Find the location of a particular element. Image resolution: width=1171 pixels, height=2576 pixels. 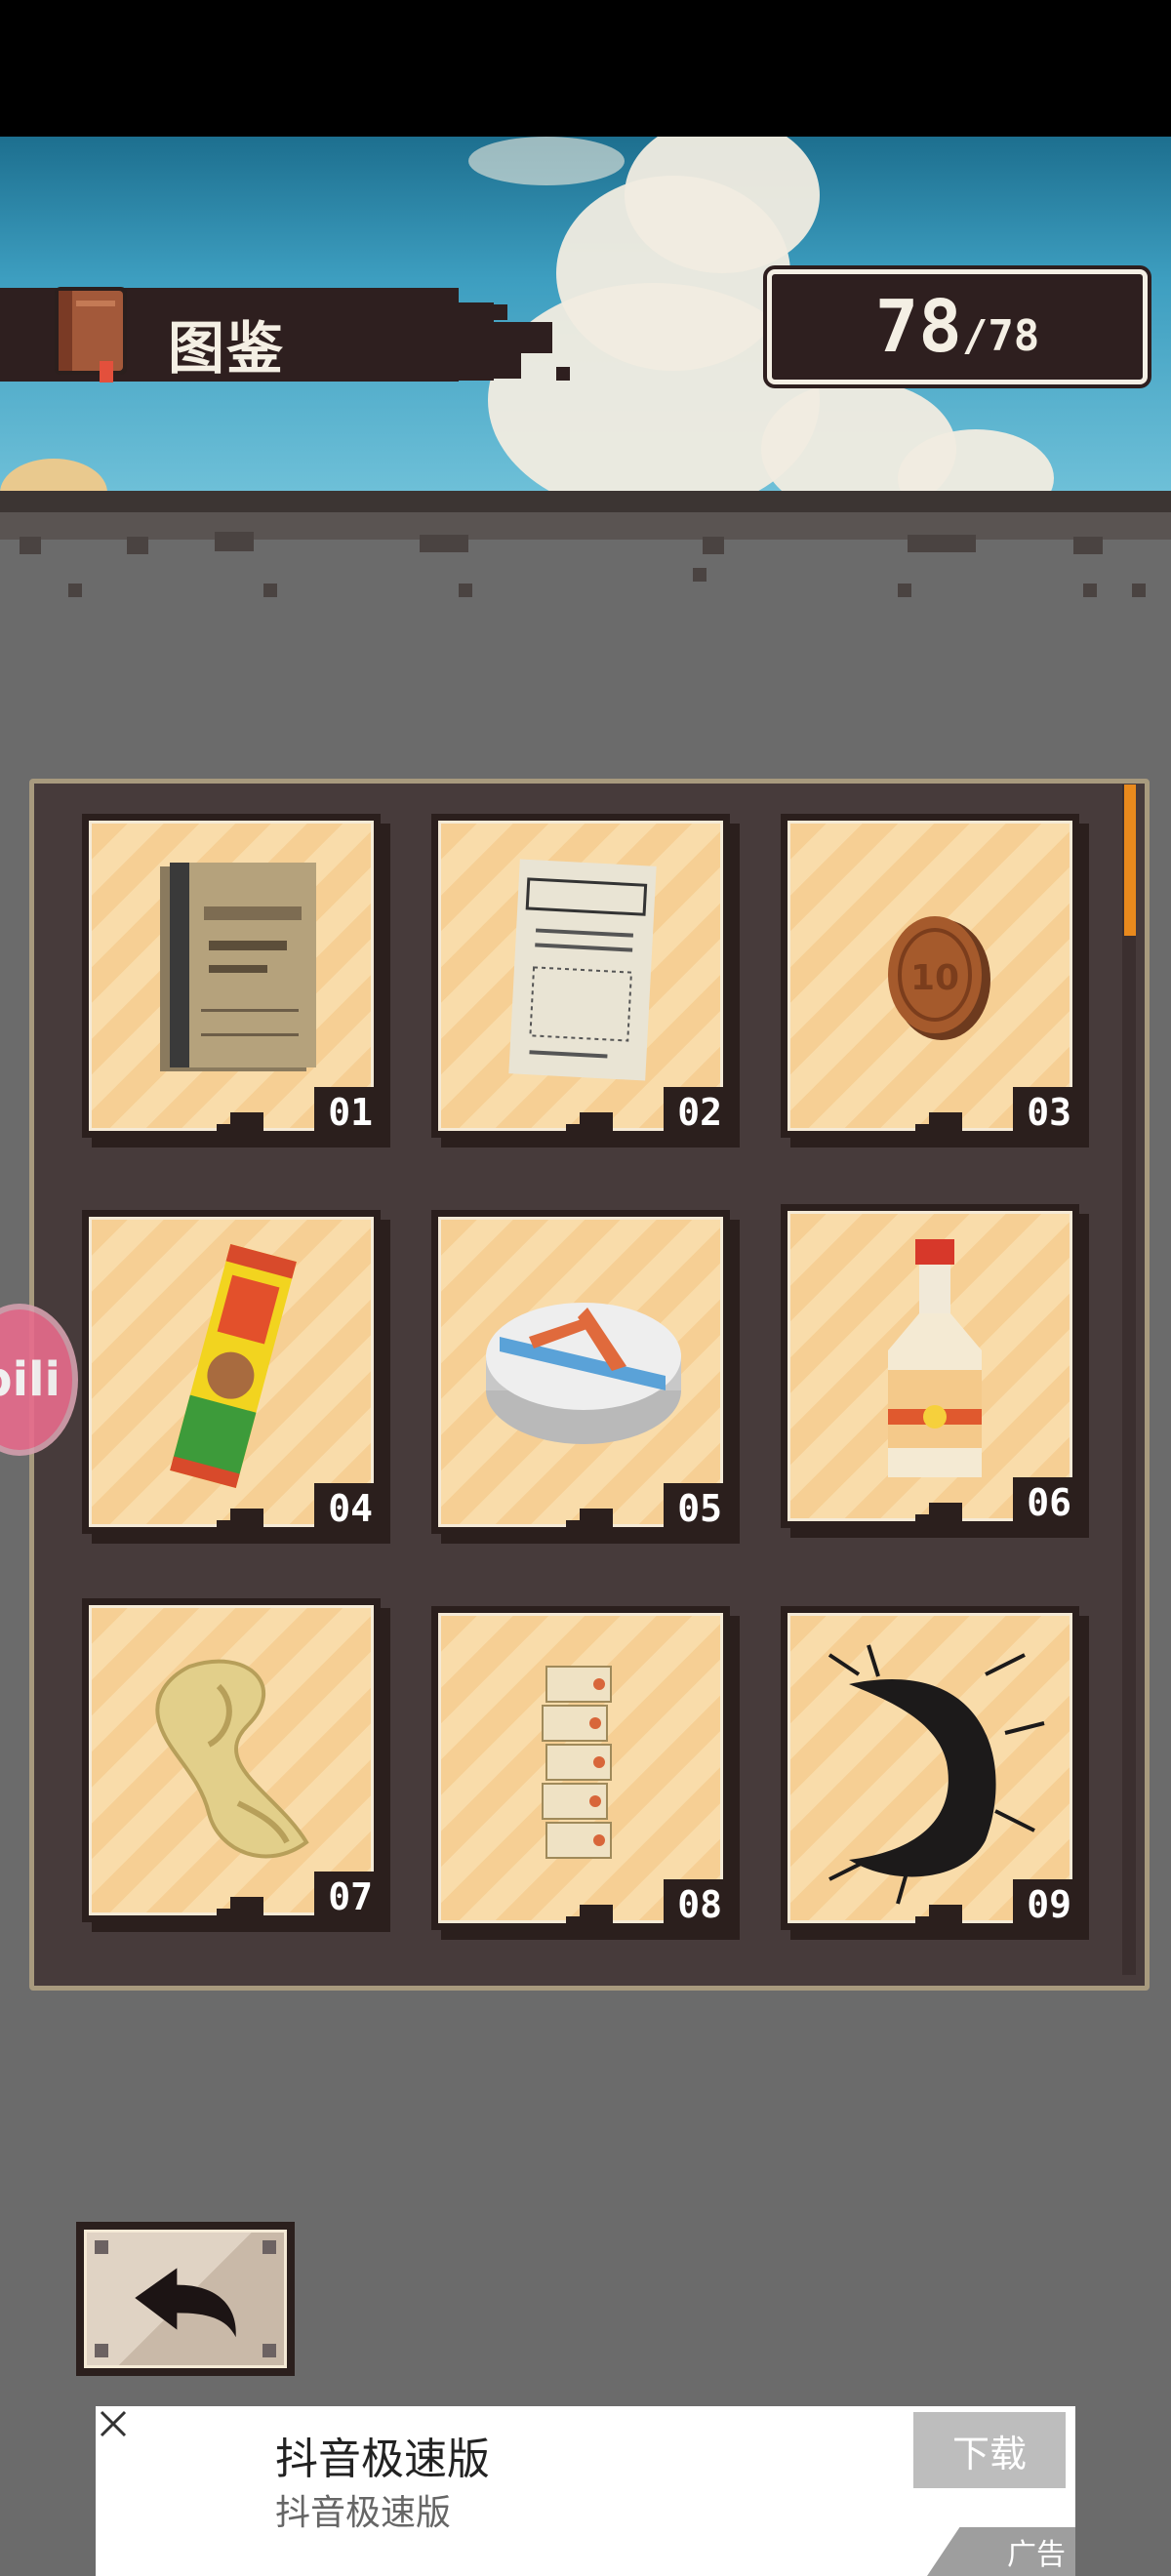

notebook-icon is located at coordinates (238, 967).